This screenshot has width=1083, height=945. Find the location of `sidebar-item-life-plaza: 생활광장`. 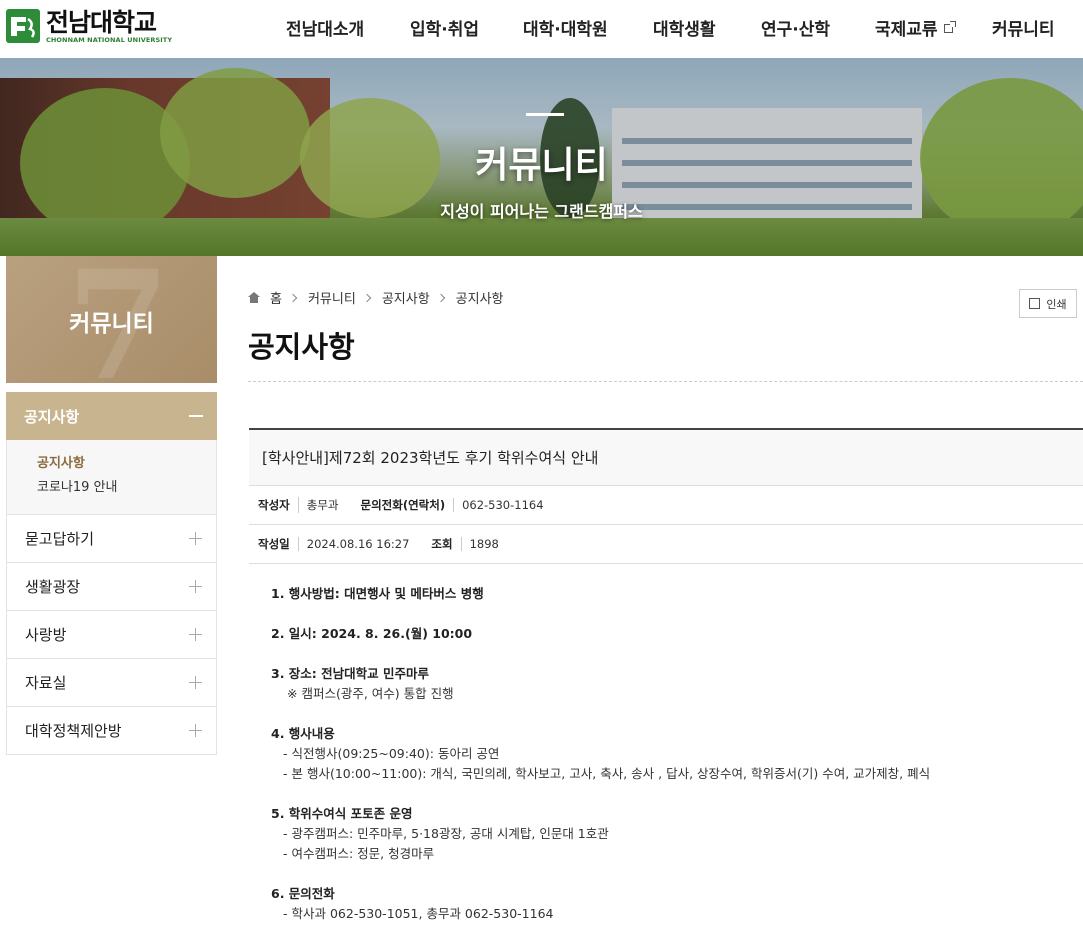

sidebar-item-life-plaza: 생활광장 is located at coordinates (111, 587).